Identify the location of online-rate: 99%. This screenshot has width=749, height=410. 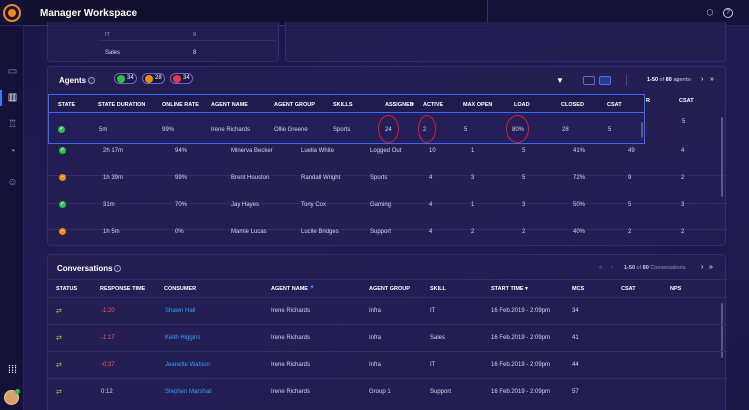
(168, 130).